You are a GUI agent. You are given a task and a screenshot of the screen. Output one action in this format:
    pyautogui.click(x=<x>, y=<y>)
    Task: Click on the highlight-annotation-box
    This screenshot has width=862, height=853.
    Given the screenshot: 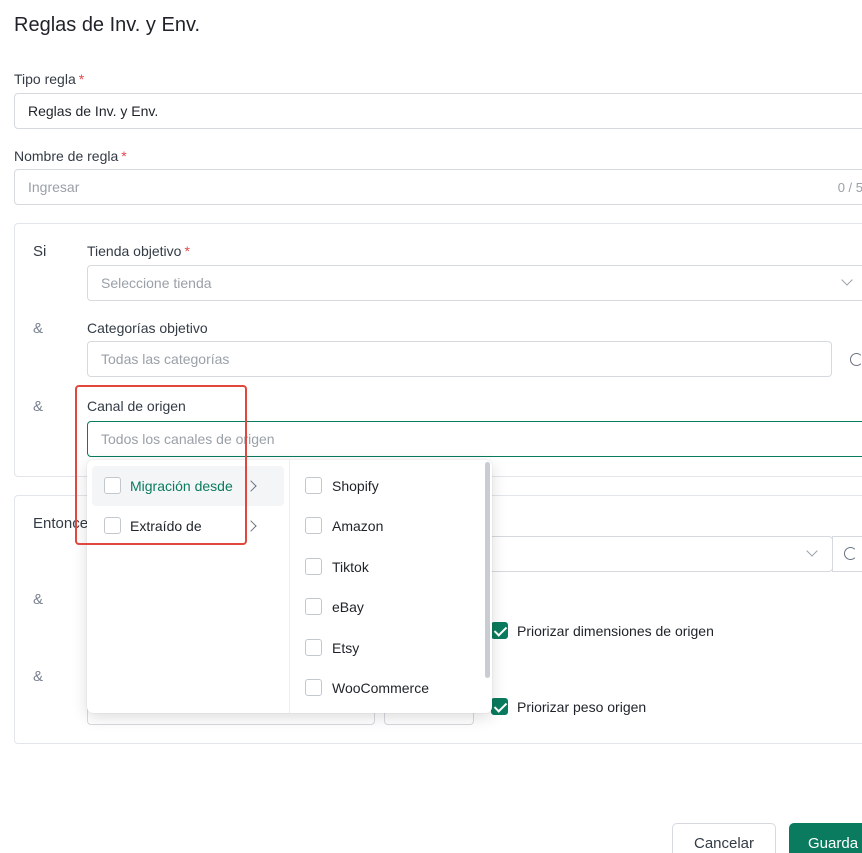 What is the action you would take?
    pyautogui.click(x=161, y=465)
    